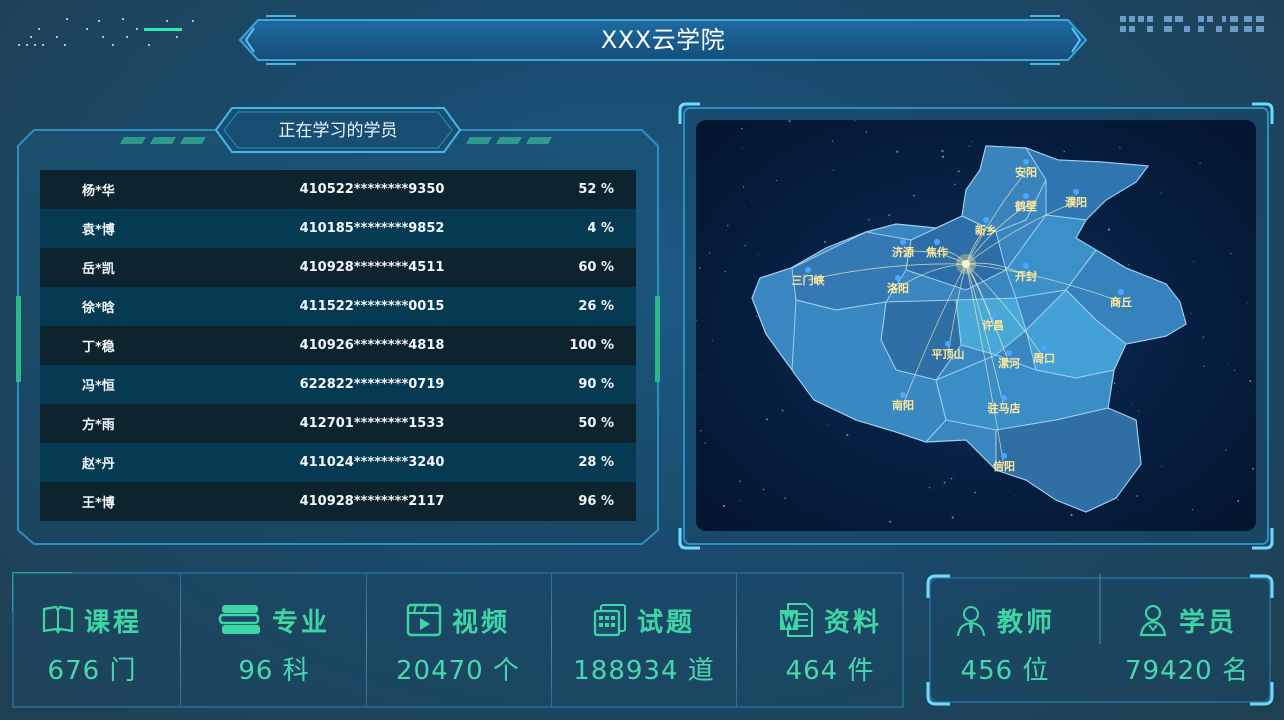 The height and width of the screenshot is (720, 1284). I want to click on stat-label: 试题, so click(665, 623).